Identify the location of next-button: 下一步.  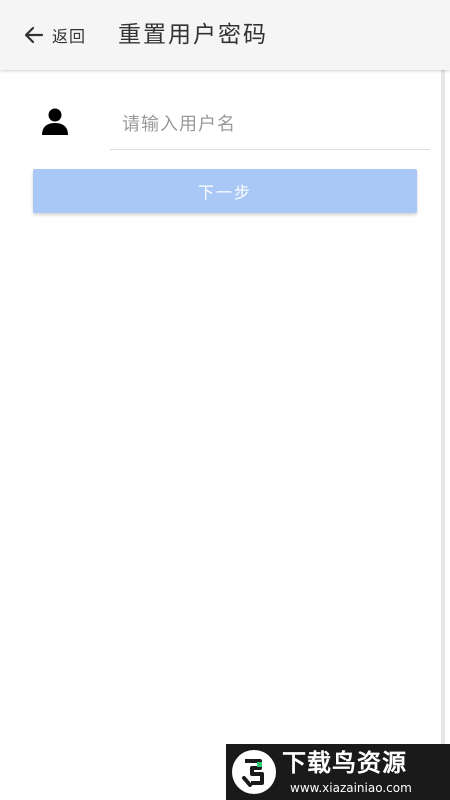
(225, 191).